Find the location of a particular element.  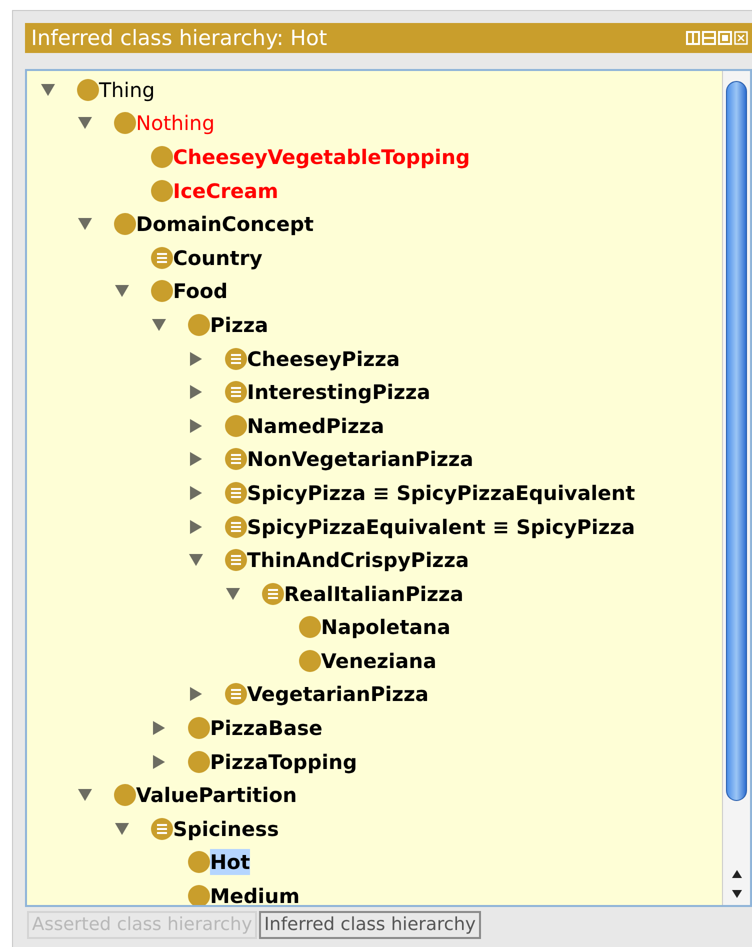

view-tab: Inferred class hierarchy is located at coordinates (370, 925).